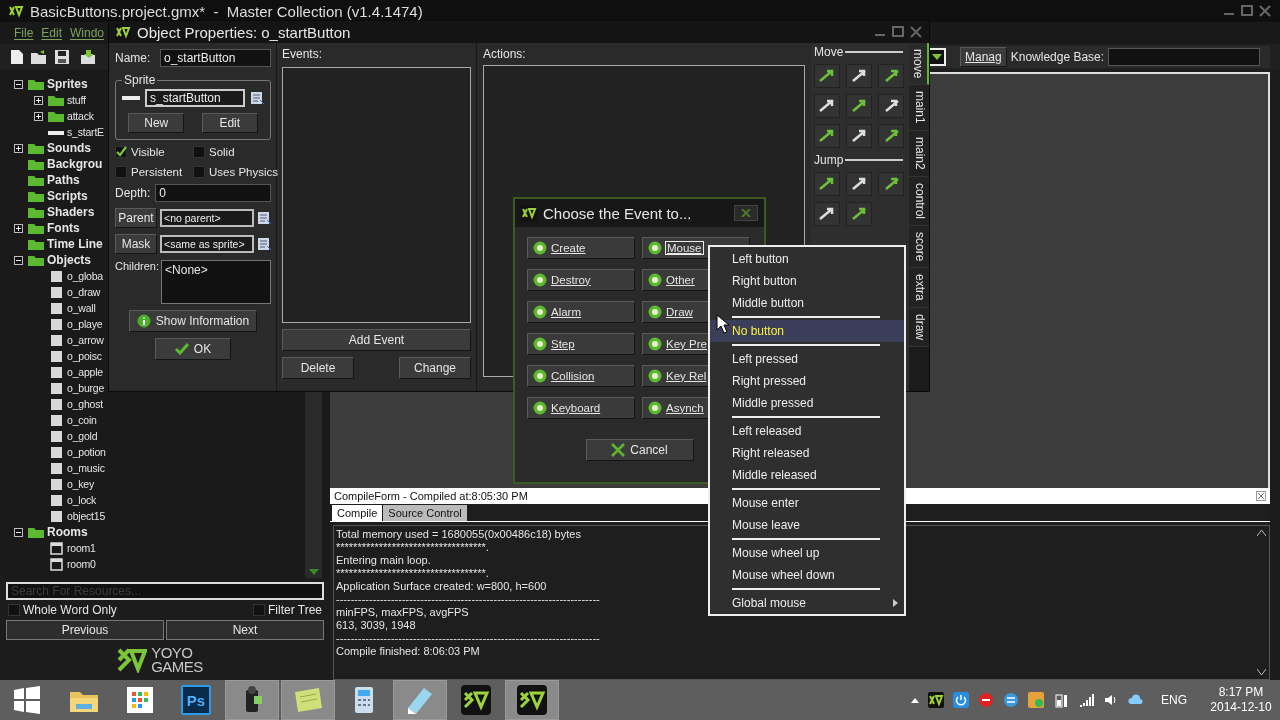  I want to click on tab: draw, so click(919, 327).